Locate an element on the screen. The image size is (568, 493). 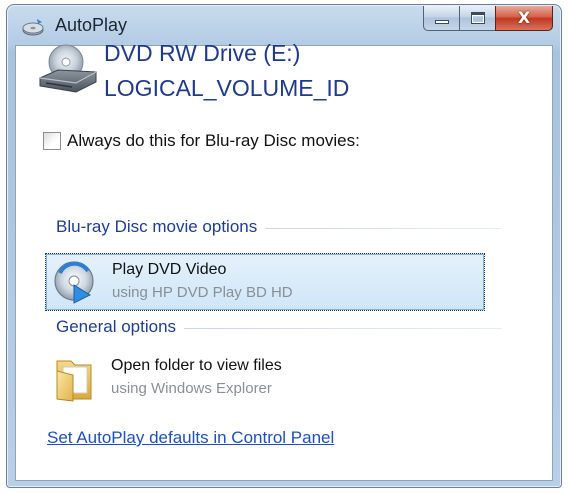
close-icon: X is located at coordinates (524, 17).